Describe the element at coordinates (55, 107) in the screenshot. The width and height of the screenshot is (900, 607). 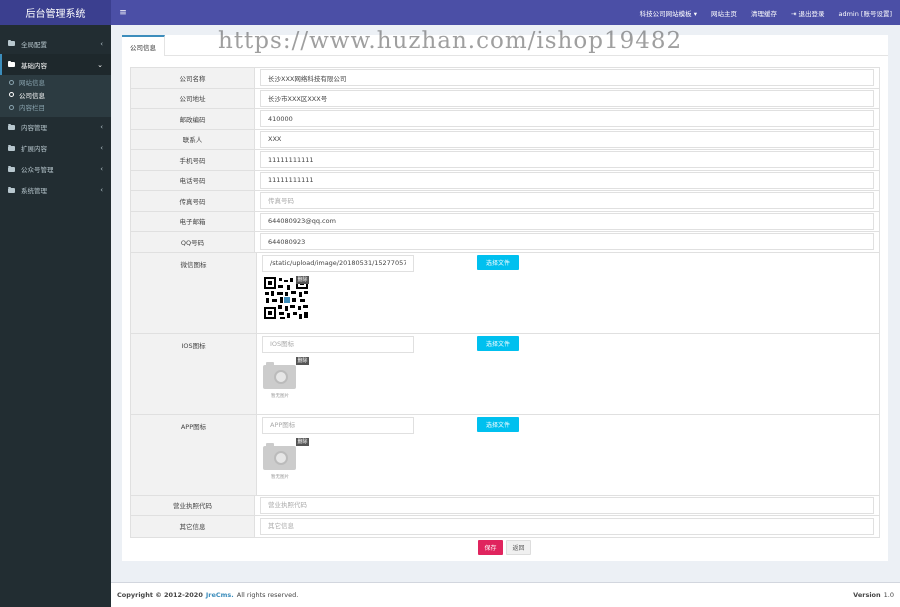
I see `submenu-item-content-columns: 内容栏目` at that location.